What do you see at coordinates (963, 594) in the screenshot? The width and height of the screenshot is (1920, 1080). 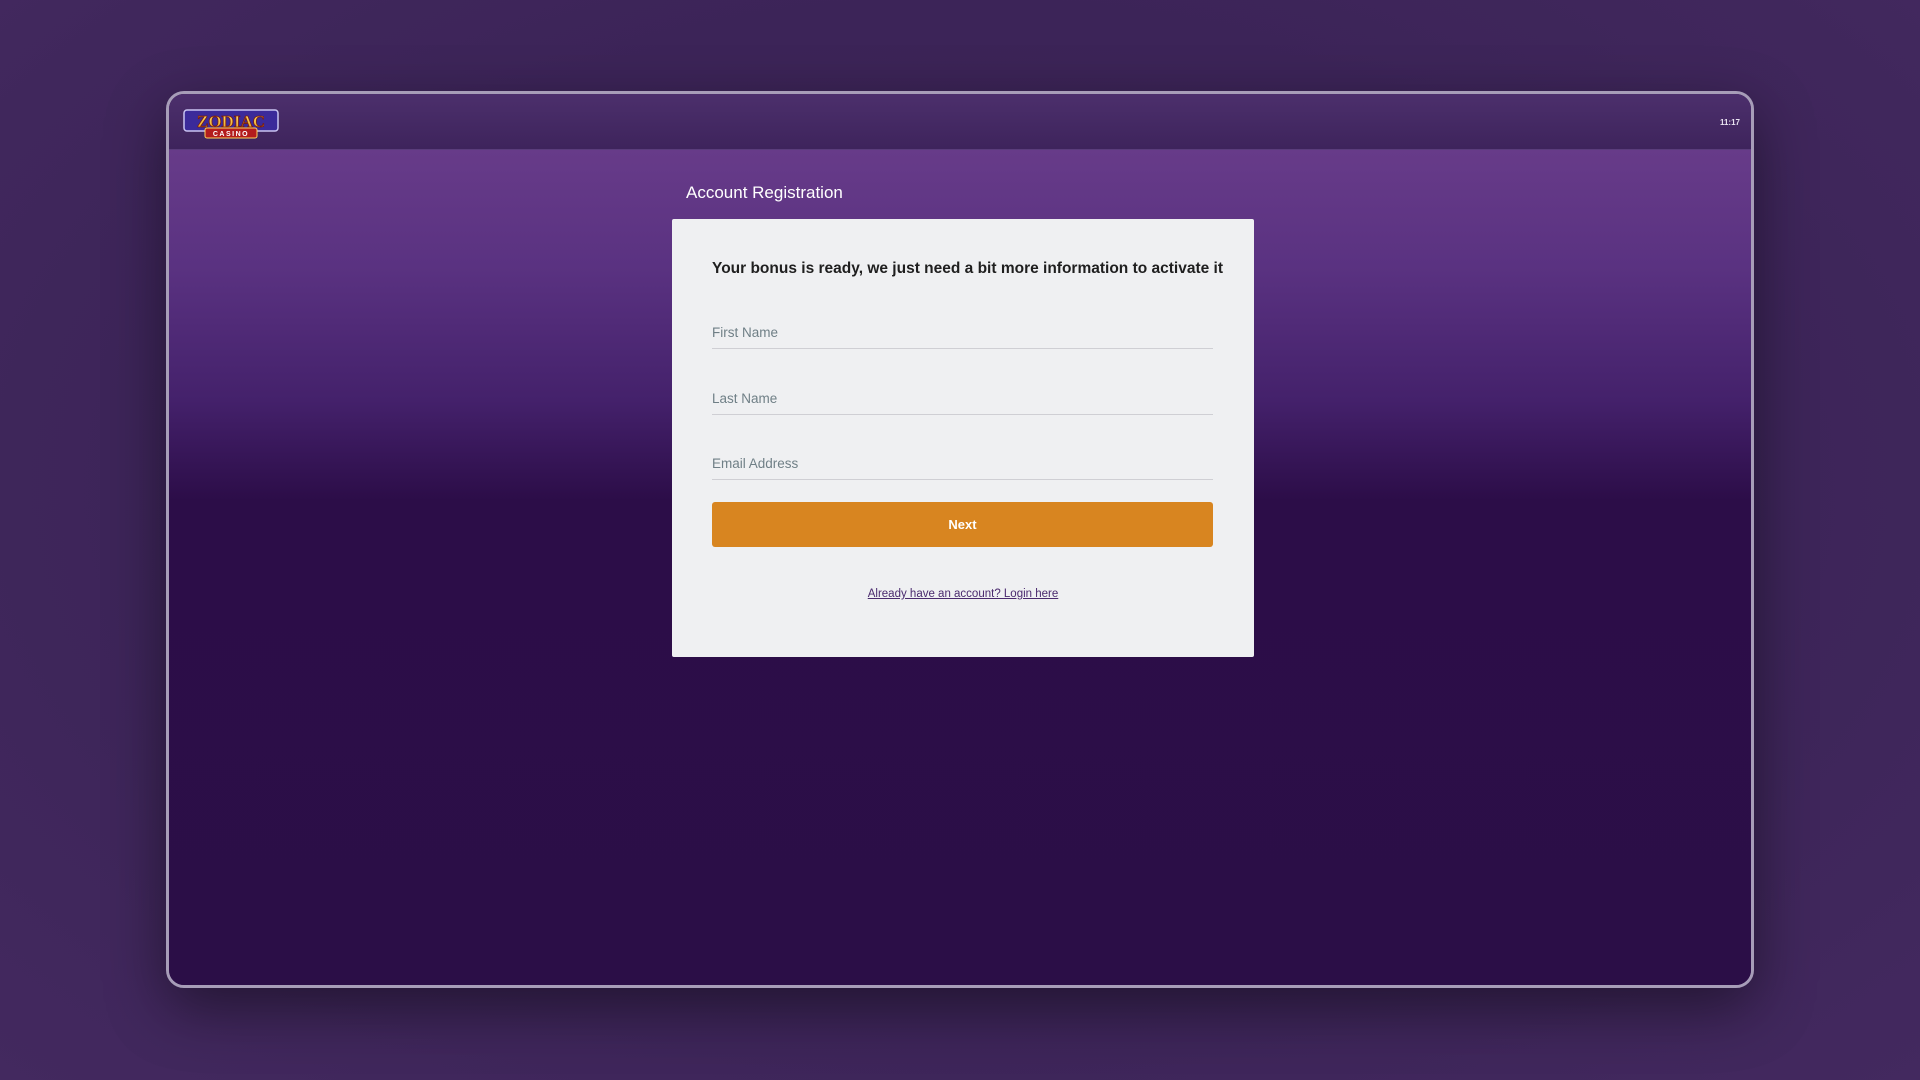 I see `login-link: Already have an account? Login here` at bounding box center [963, 594].